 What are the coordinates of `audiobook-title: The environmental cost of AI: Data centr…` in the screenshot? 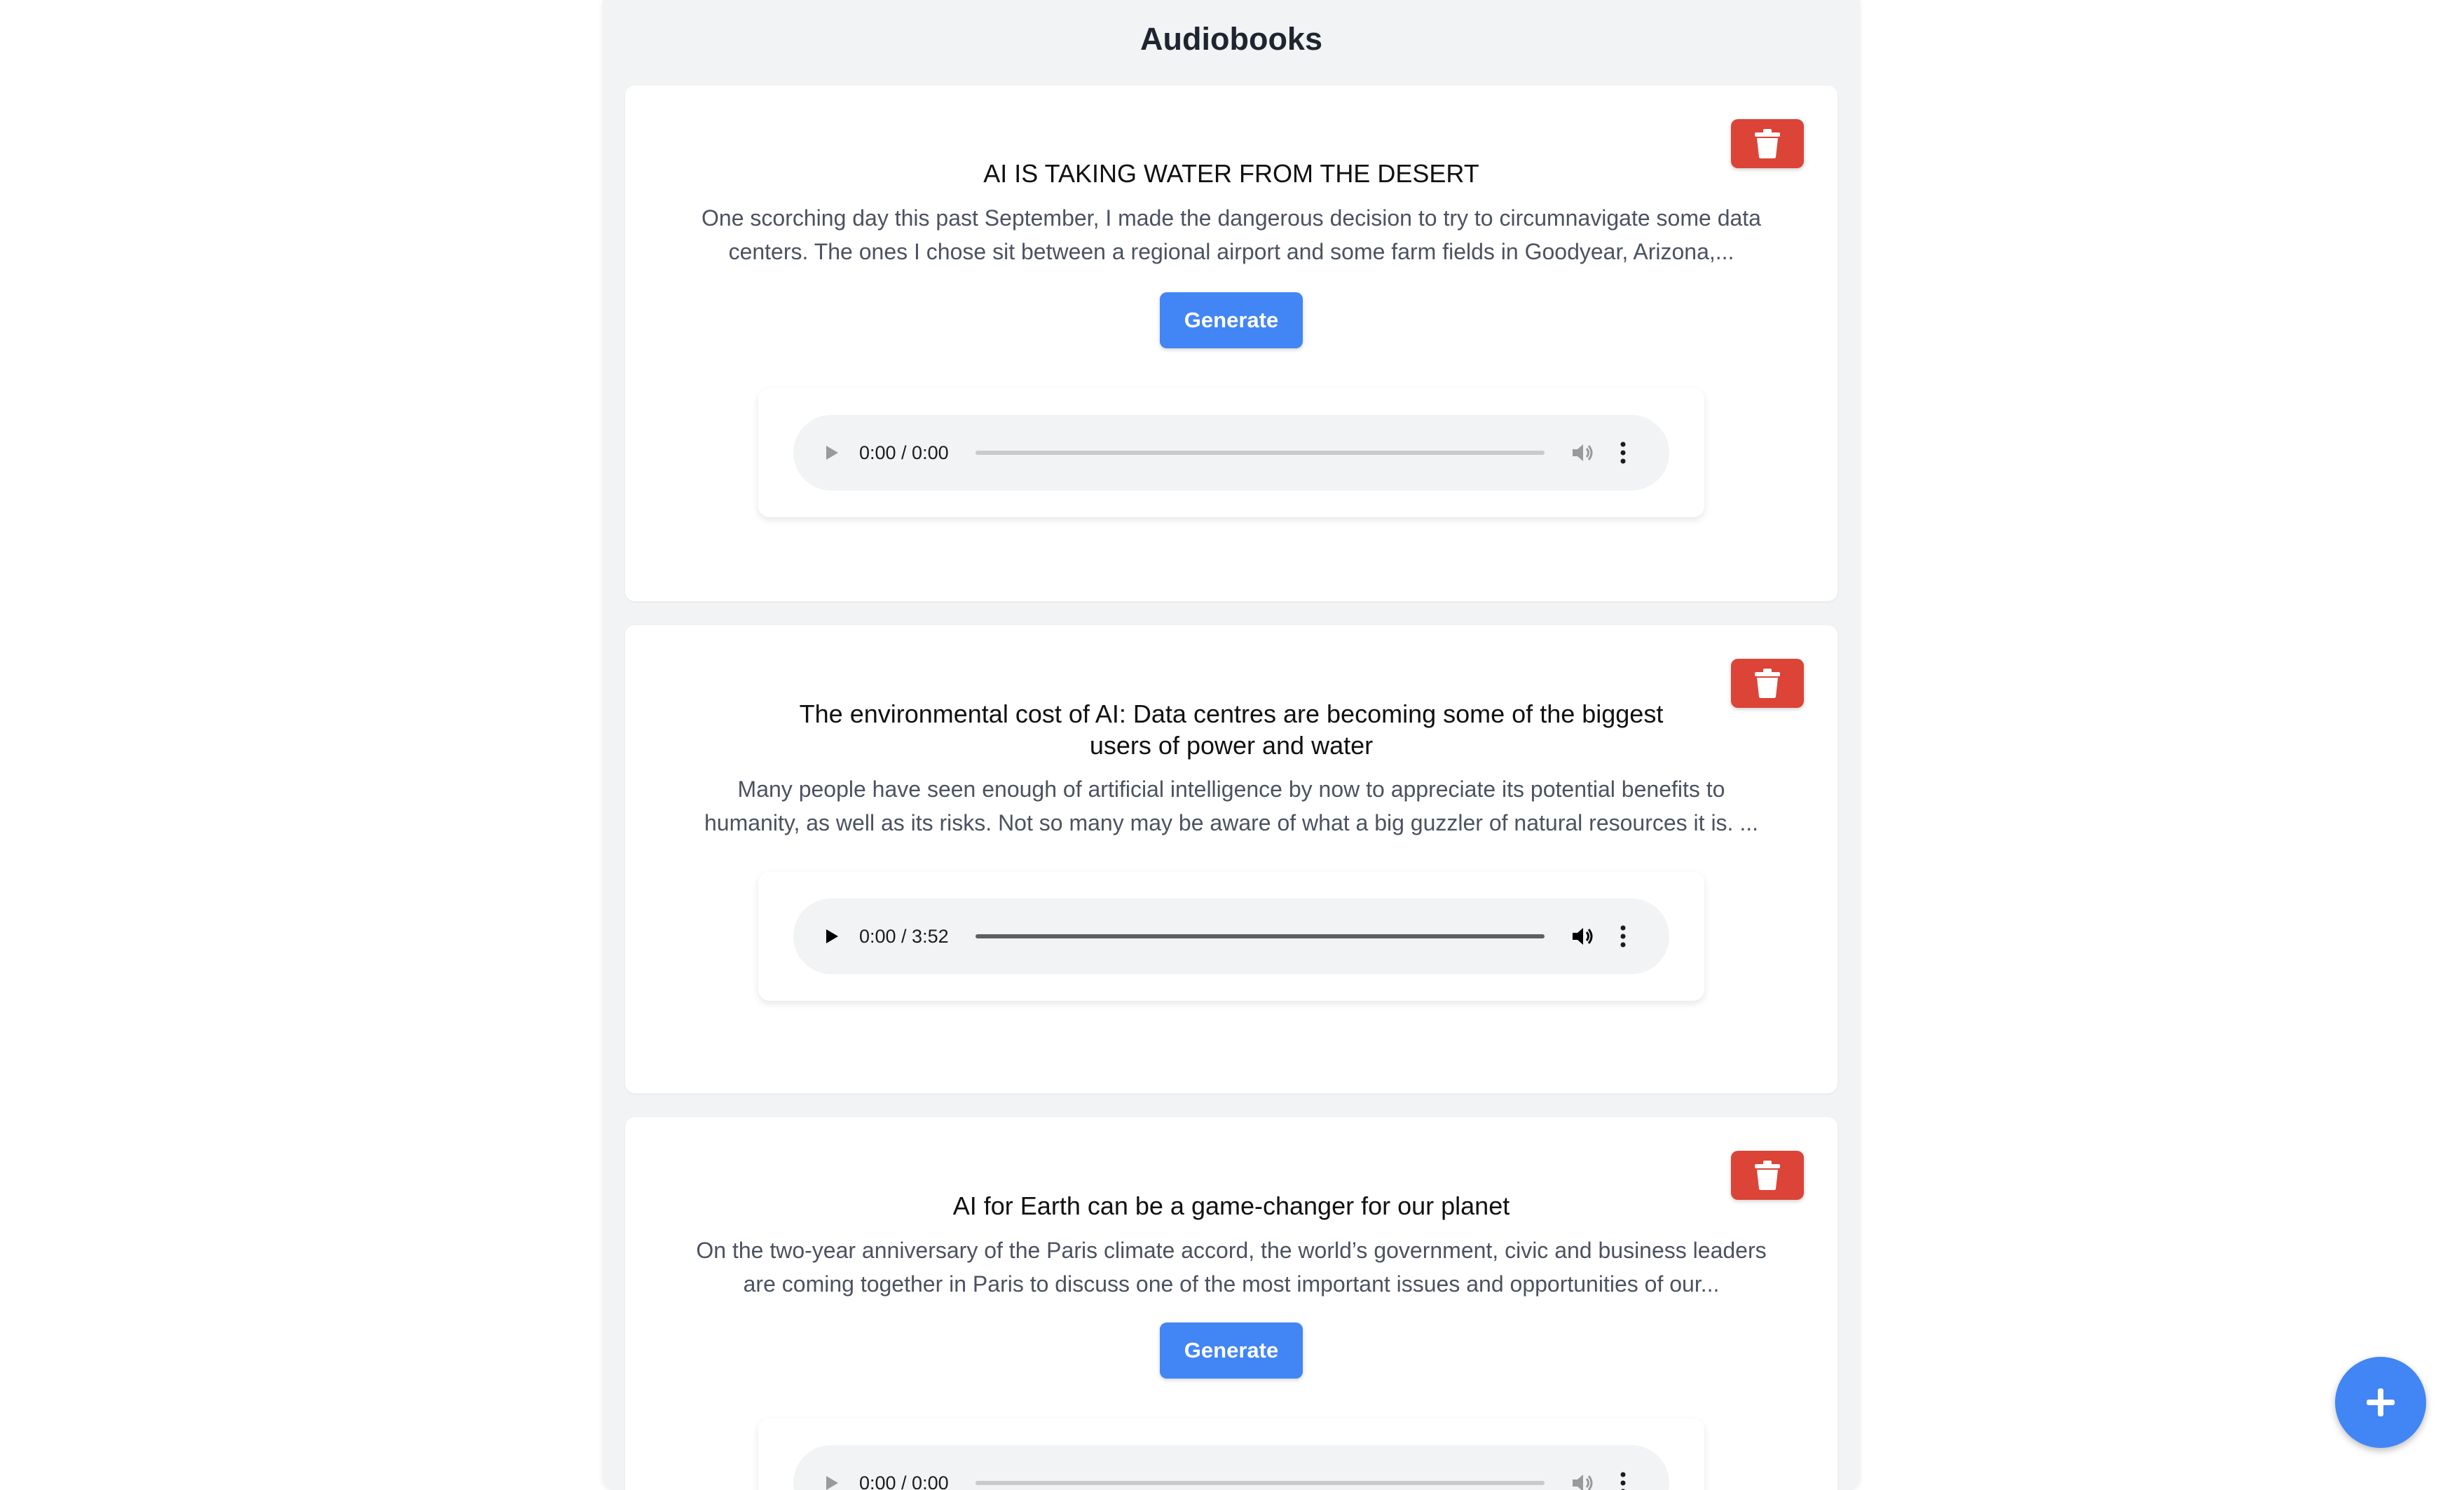 It's located at (1231, 729).